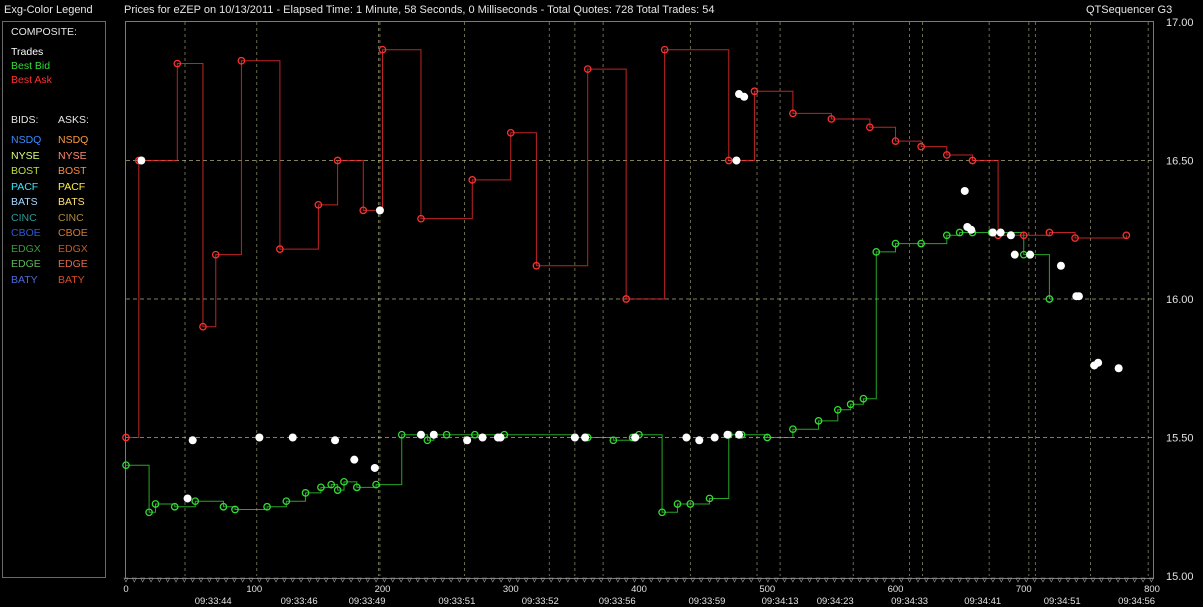  What do you see at coordinates (367, 601) in the screenshot?
I see `time-label: 09:33:49` at bounding box center [367, 601].